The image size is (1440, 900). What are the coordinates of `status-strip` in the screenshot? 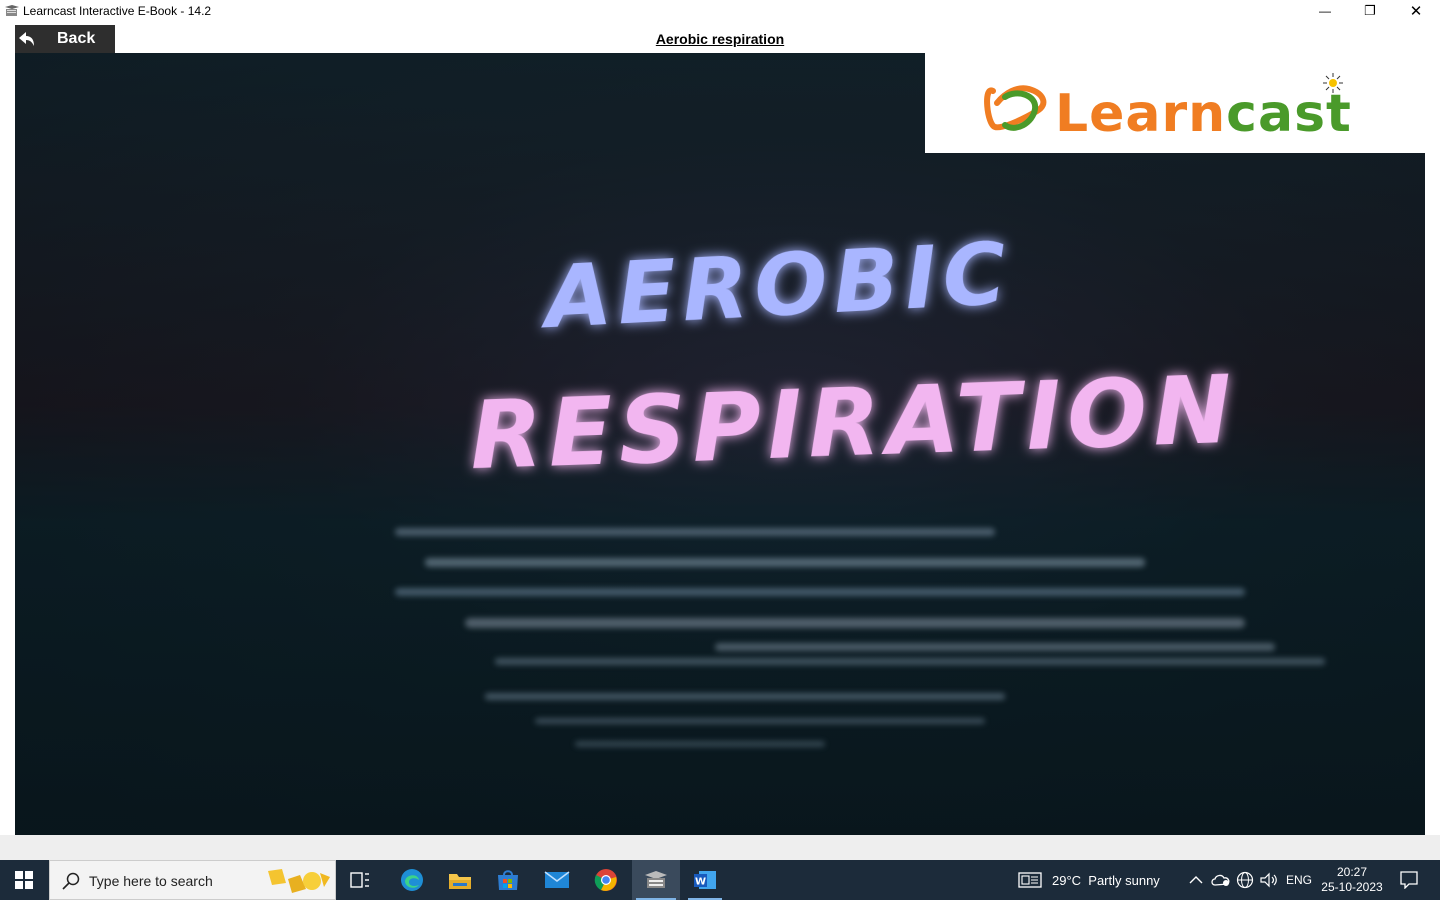 It's located at (720, 847).